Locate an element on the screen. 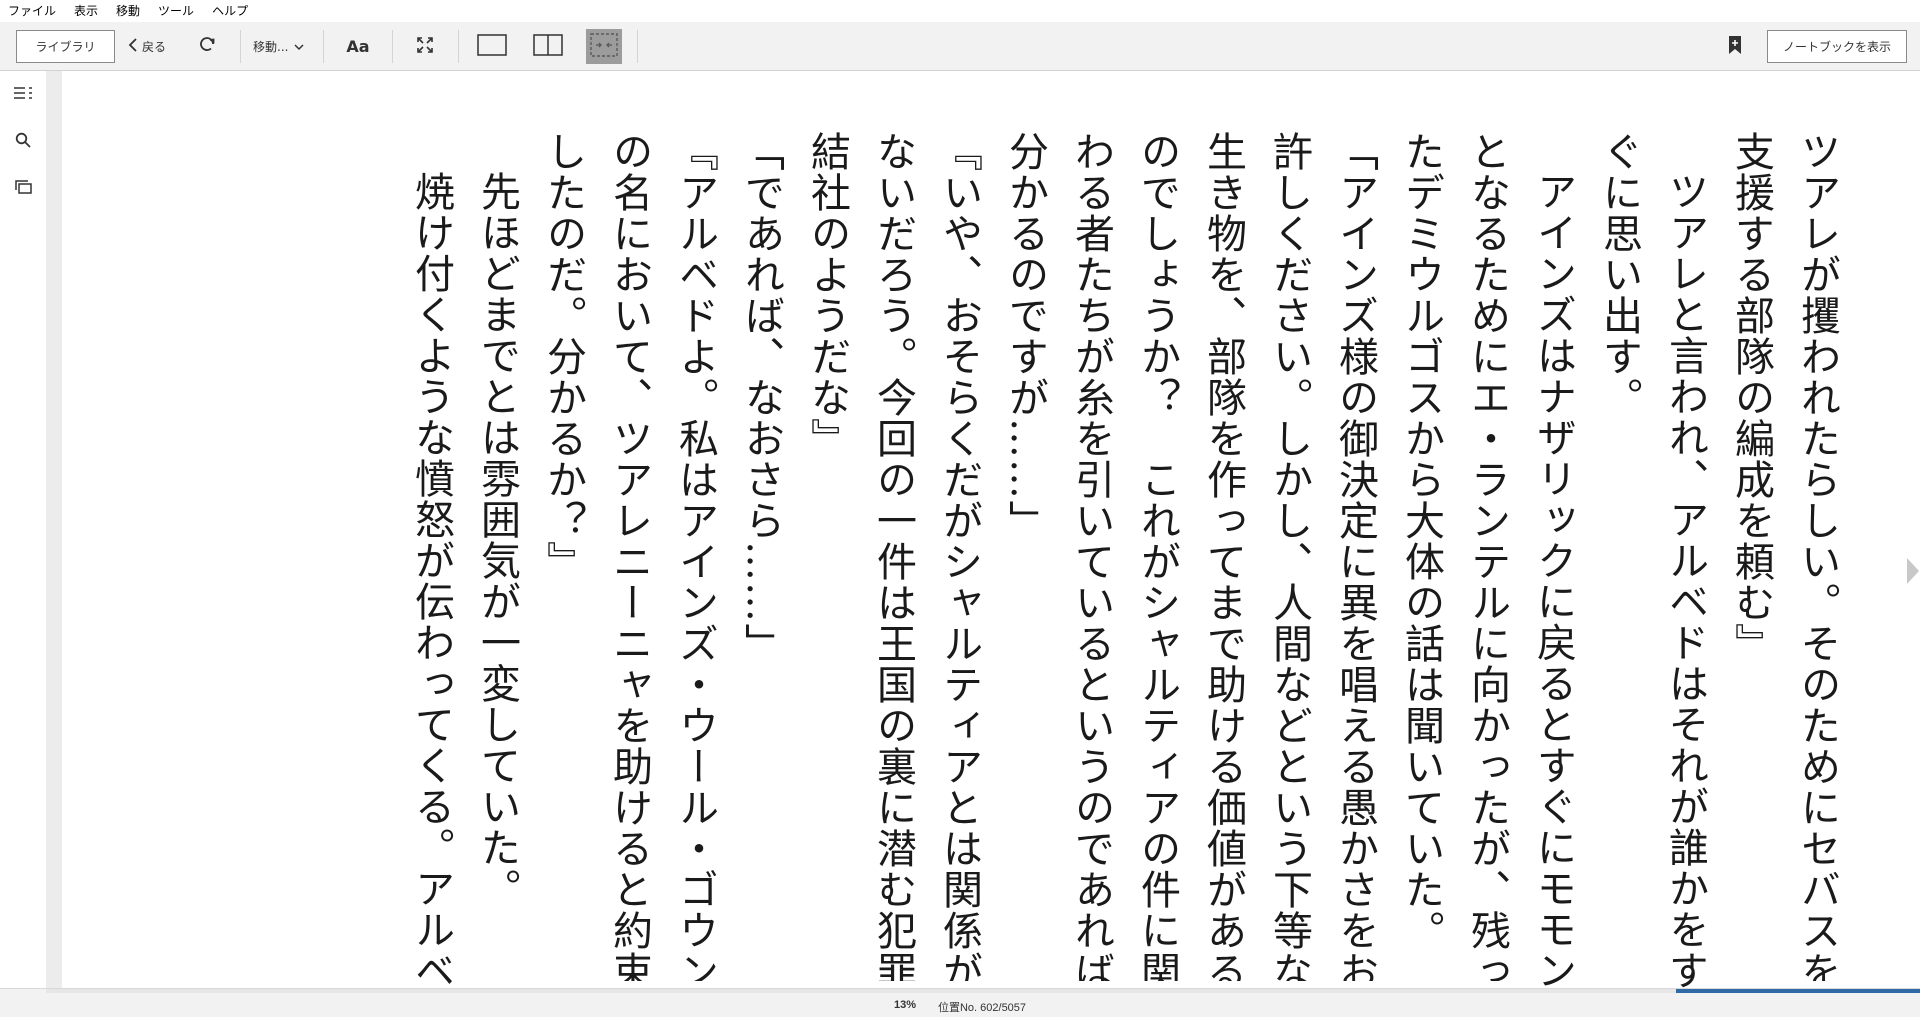  menu-tools: ツール is located at coordinates (176, 11).